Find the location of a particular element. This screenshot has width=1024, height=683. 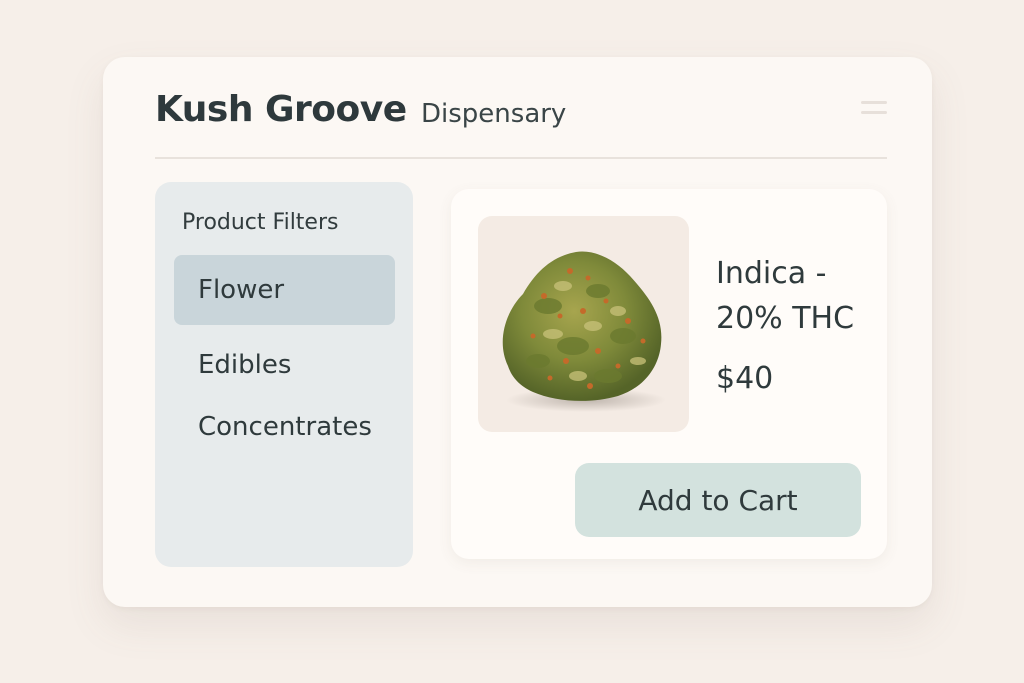

cannabis-bud-image is located at coordinates (584, 331).